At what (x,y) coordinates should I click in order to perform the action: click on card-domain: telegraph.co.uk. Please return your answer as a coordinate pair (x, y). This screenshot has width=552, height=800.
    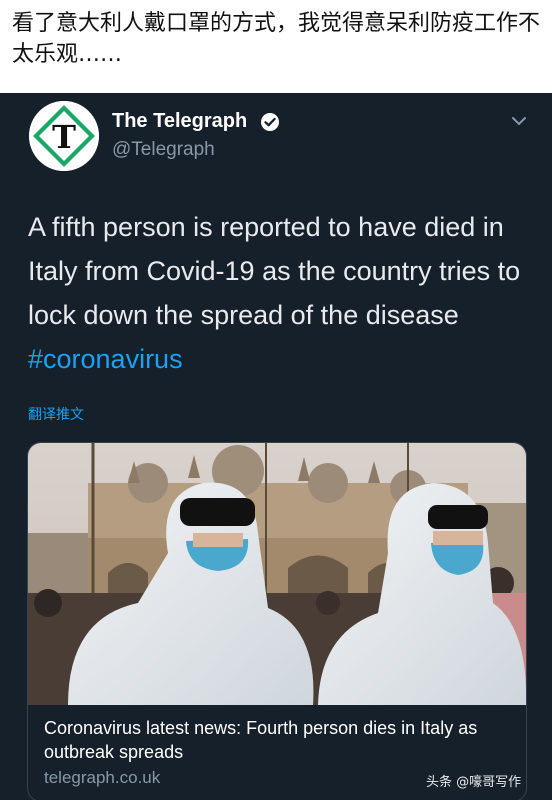
    Looking at the image, I should click on (102, 777).